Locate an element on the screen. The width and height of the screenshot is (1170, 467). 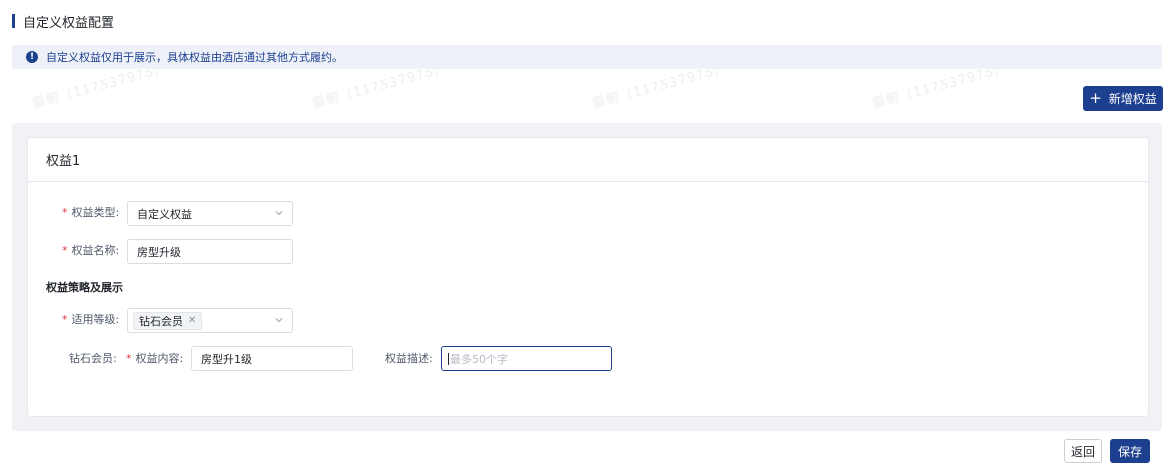
level-tag: 钻石会员 ✕ is located at coordinates (168, 320).